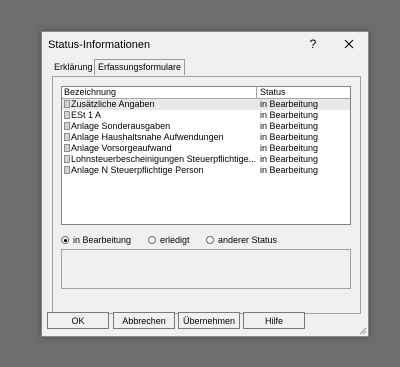 The width and height of the screenshot is (400, 367). I want to click on row-name-cell: ESt 1 A, so click(160, 115).